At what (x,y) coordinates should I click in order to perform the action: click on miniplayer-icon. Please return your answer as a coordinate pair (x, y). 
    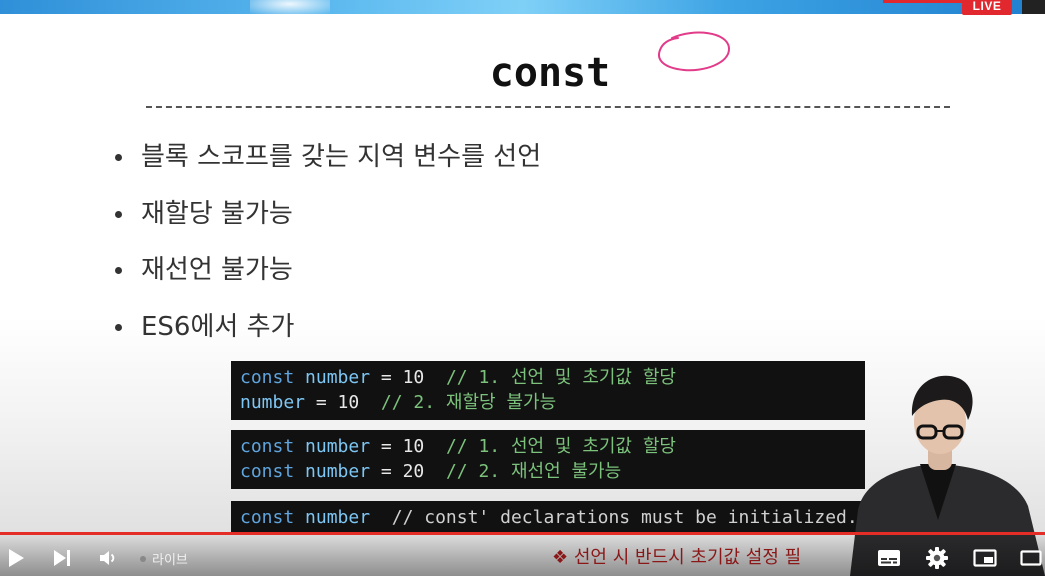
    Looking at the image, I should click on (985, 558).